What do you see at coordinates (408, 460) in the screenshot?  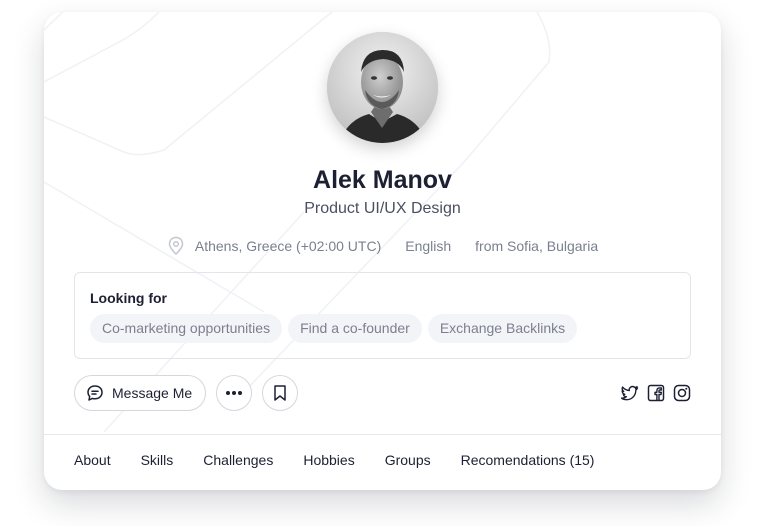 I see `tab-groups: Groups` at bounding box center [408, 460].